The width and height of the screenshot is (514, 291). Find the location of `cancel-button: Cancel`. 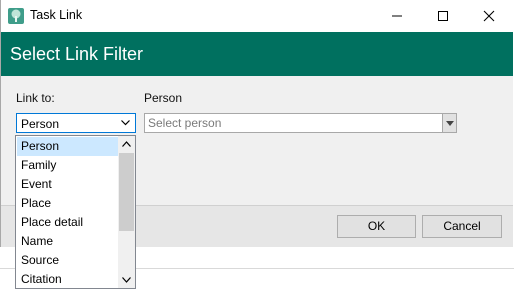

cancel-button: Cancel is located at coordinates (462, 226).